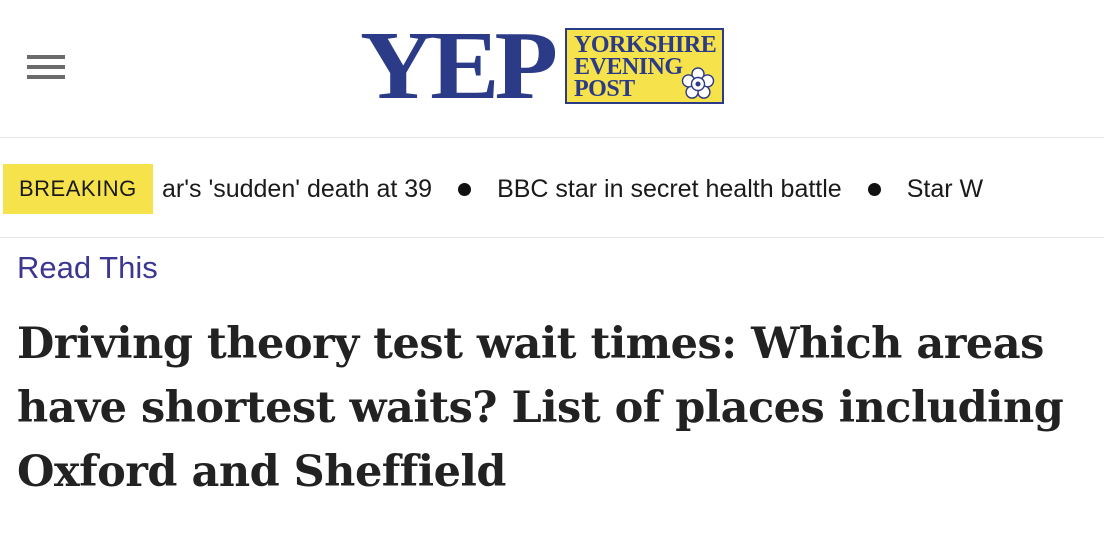  Describe the element at coordinates (46, 68) in the screenshot. I see `hamburger-menu-icon` at that location.